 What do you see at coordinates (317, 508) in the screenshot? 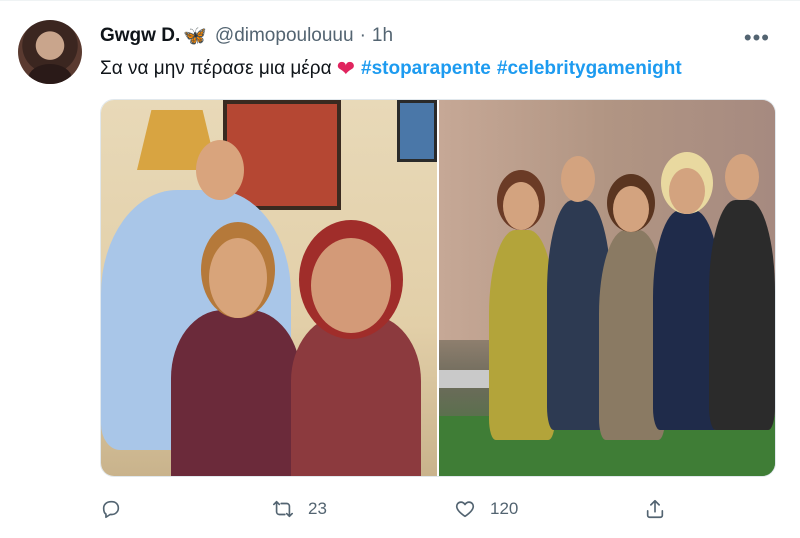
I see `retweet-count: 23` at bounding box center [317, 508].